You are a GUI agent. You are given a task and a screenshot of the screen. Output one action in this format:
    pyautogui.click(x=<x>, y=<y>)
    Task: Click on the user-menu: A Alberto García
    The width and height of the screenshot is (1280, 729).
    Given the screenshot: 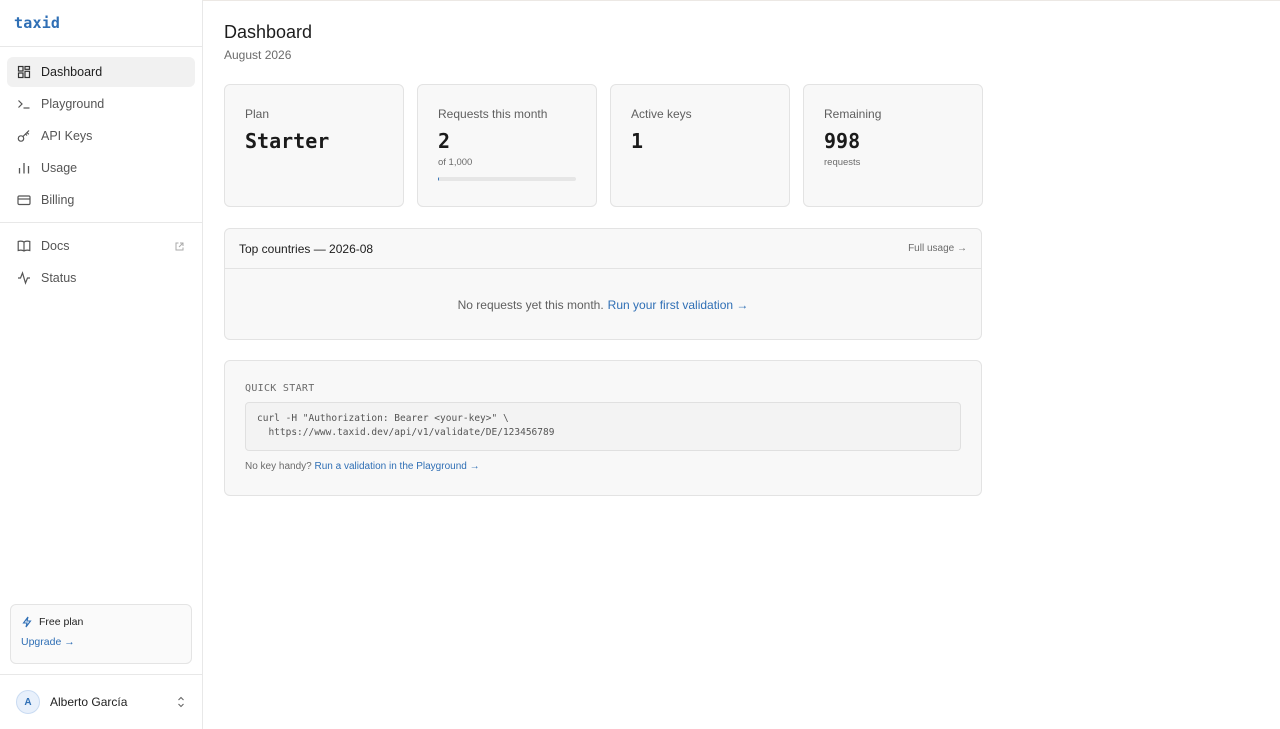 What is the action you would take?
    pyautogui.click(x=101, y=701)
    